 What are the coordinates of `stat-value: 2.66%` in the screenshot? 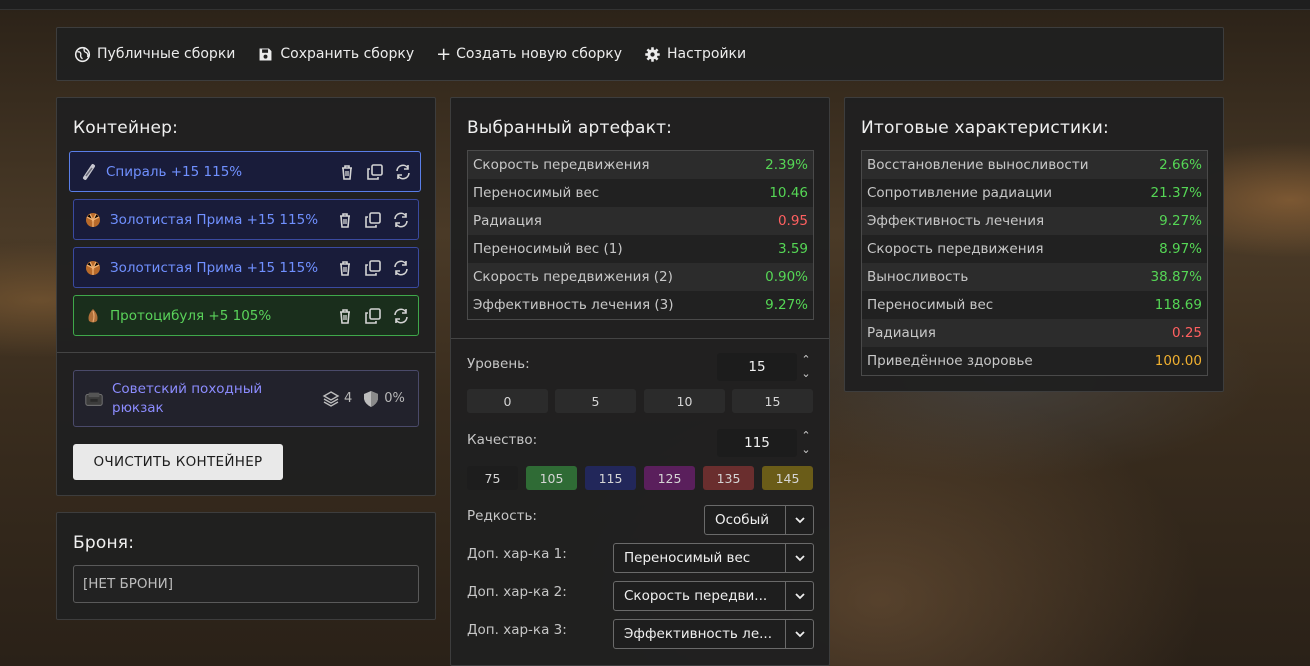 It's located at (1180, 165).